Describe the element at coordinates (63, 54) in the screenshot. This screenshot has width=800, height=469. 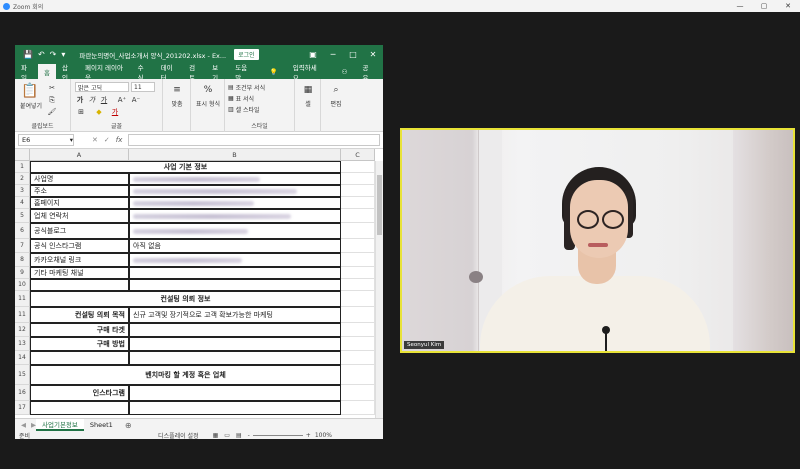
I see `customize-qat-icon: ▾` at that location.